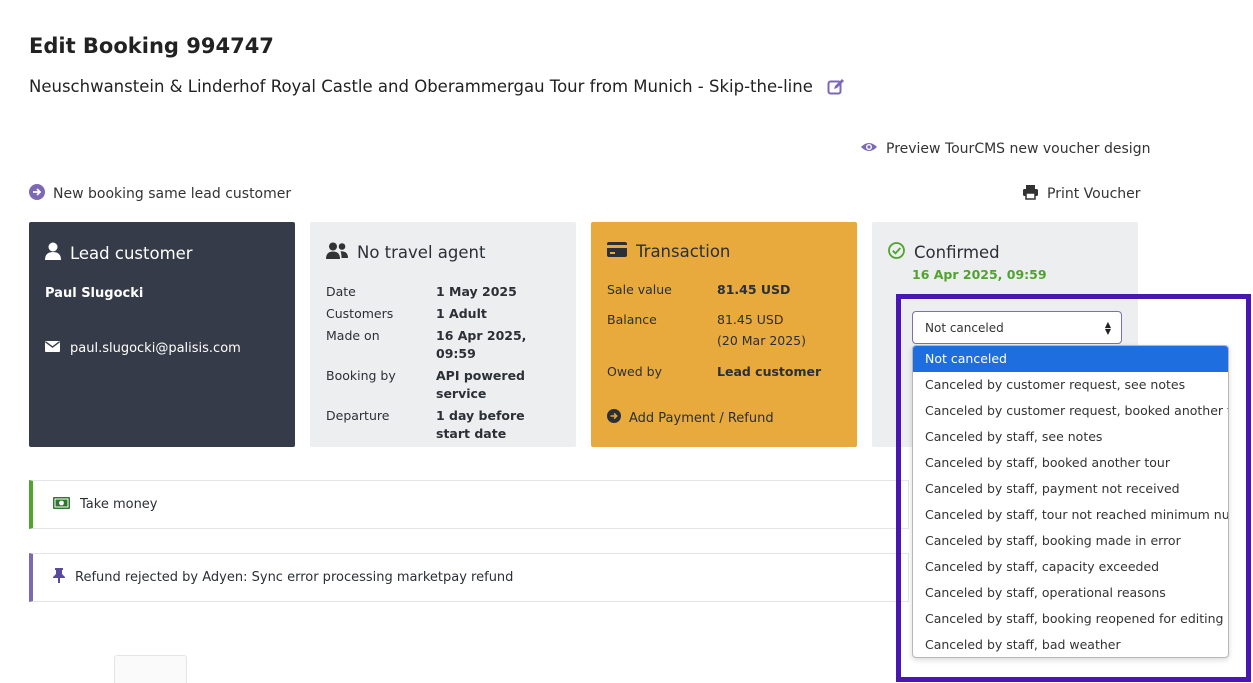 This screenshot has height=683, width=1253. Describe the element at coordinates (155, 348) in the screenshot. I see `email-text: paul.slugocki@palisis.com` at that location.